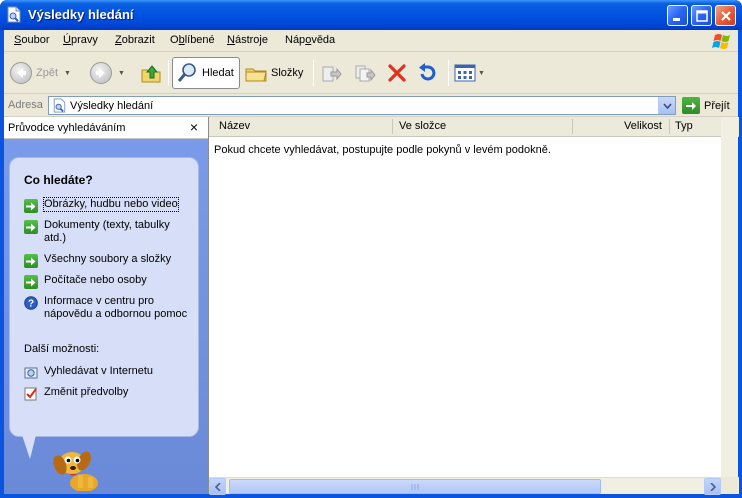 The image size is (742, 498). What do you see at coordinates (721, 41) in the screenshot?
I see `windows-logo-icon` at bounding box center [721, 41].